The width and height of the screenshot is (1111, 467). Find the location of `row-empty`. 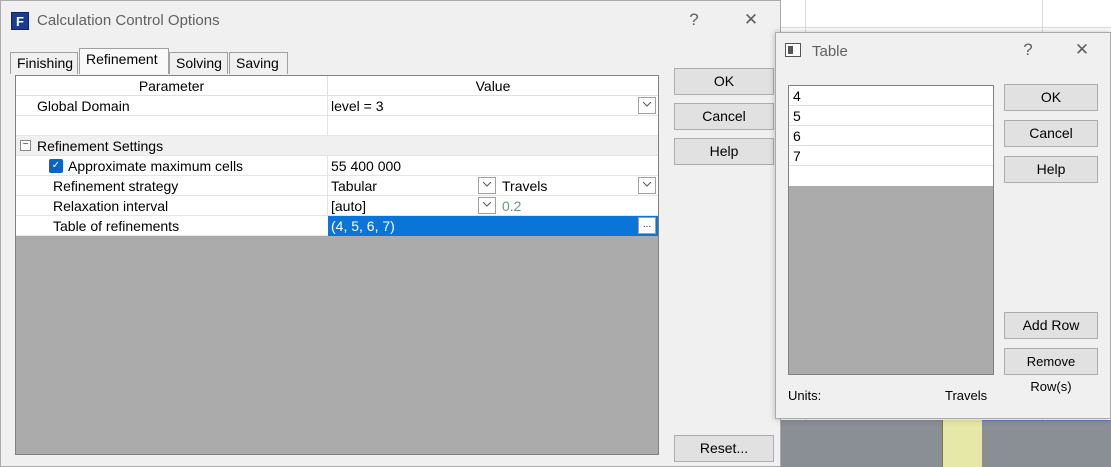

row-empty is located at coordinates (337, 126).